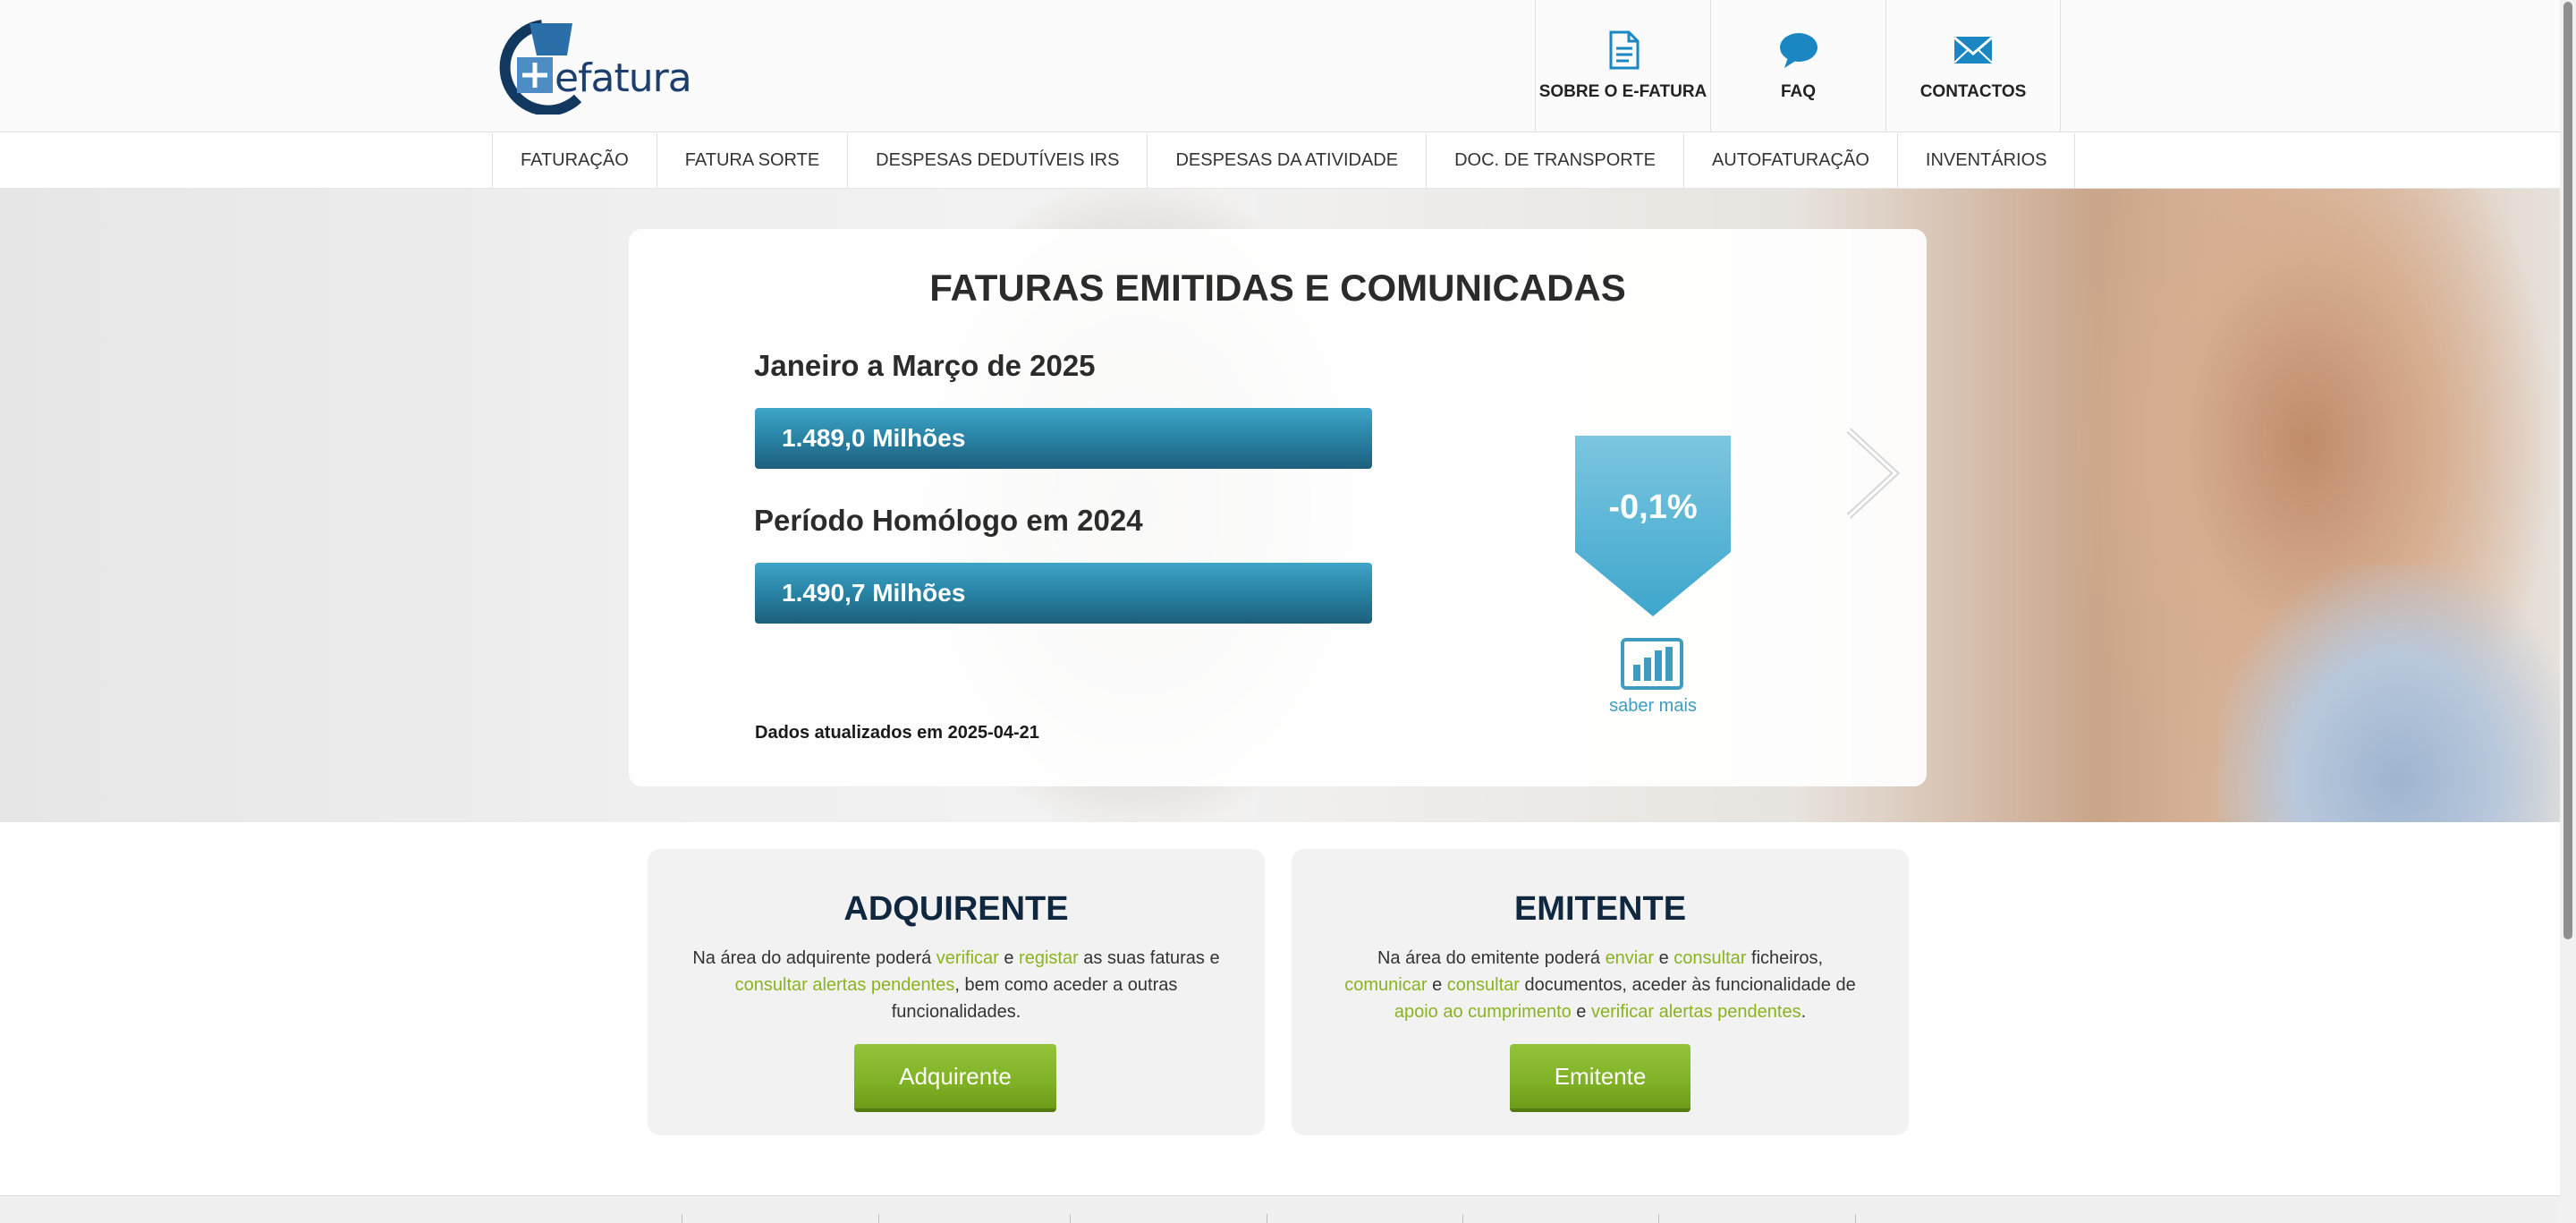 The width and height of the screenshot is (2576, 1223). I want to click on link-consultar-documentos: consultar, so click(1483, 985).